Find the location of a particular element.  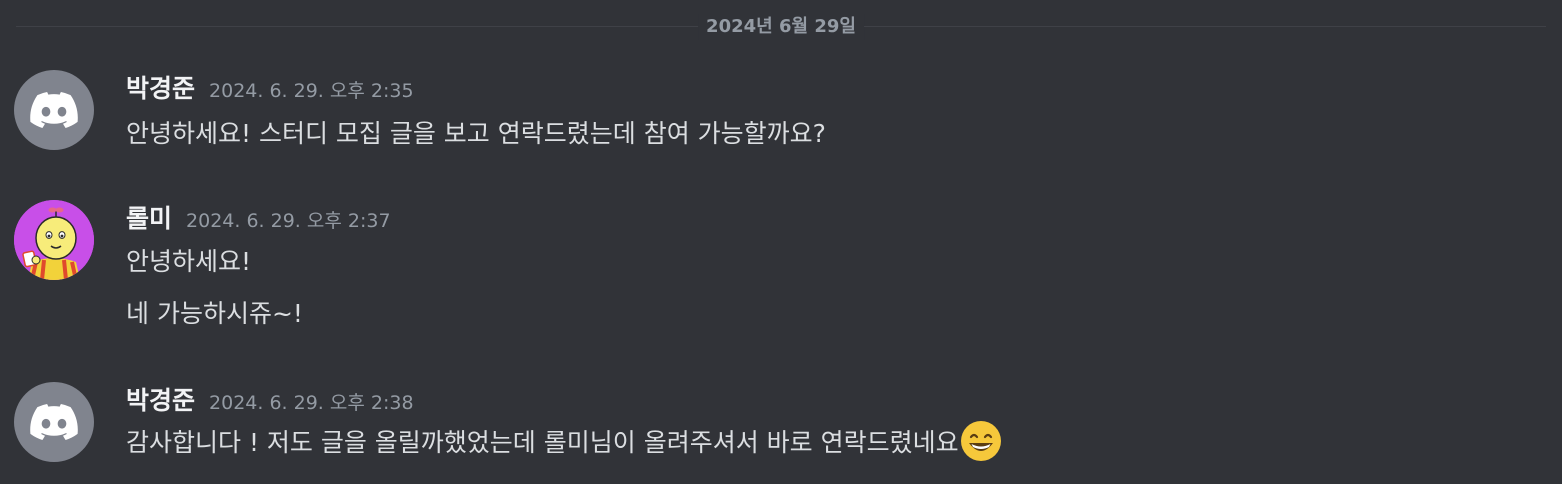

date-divider: 2024년 6월 29일 is located at coordinates (781, 27).